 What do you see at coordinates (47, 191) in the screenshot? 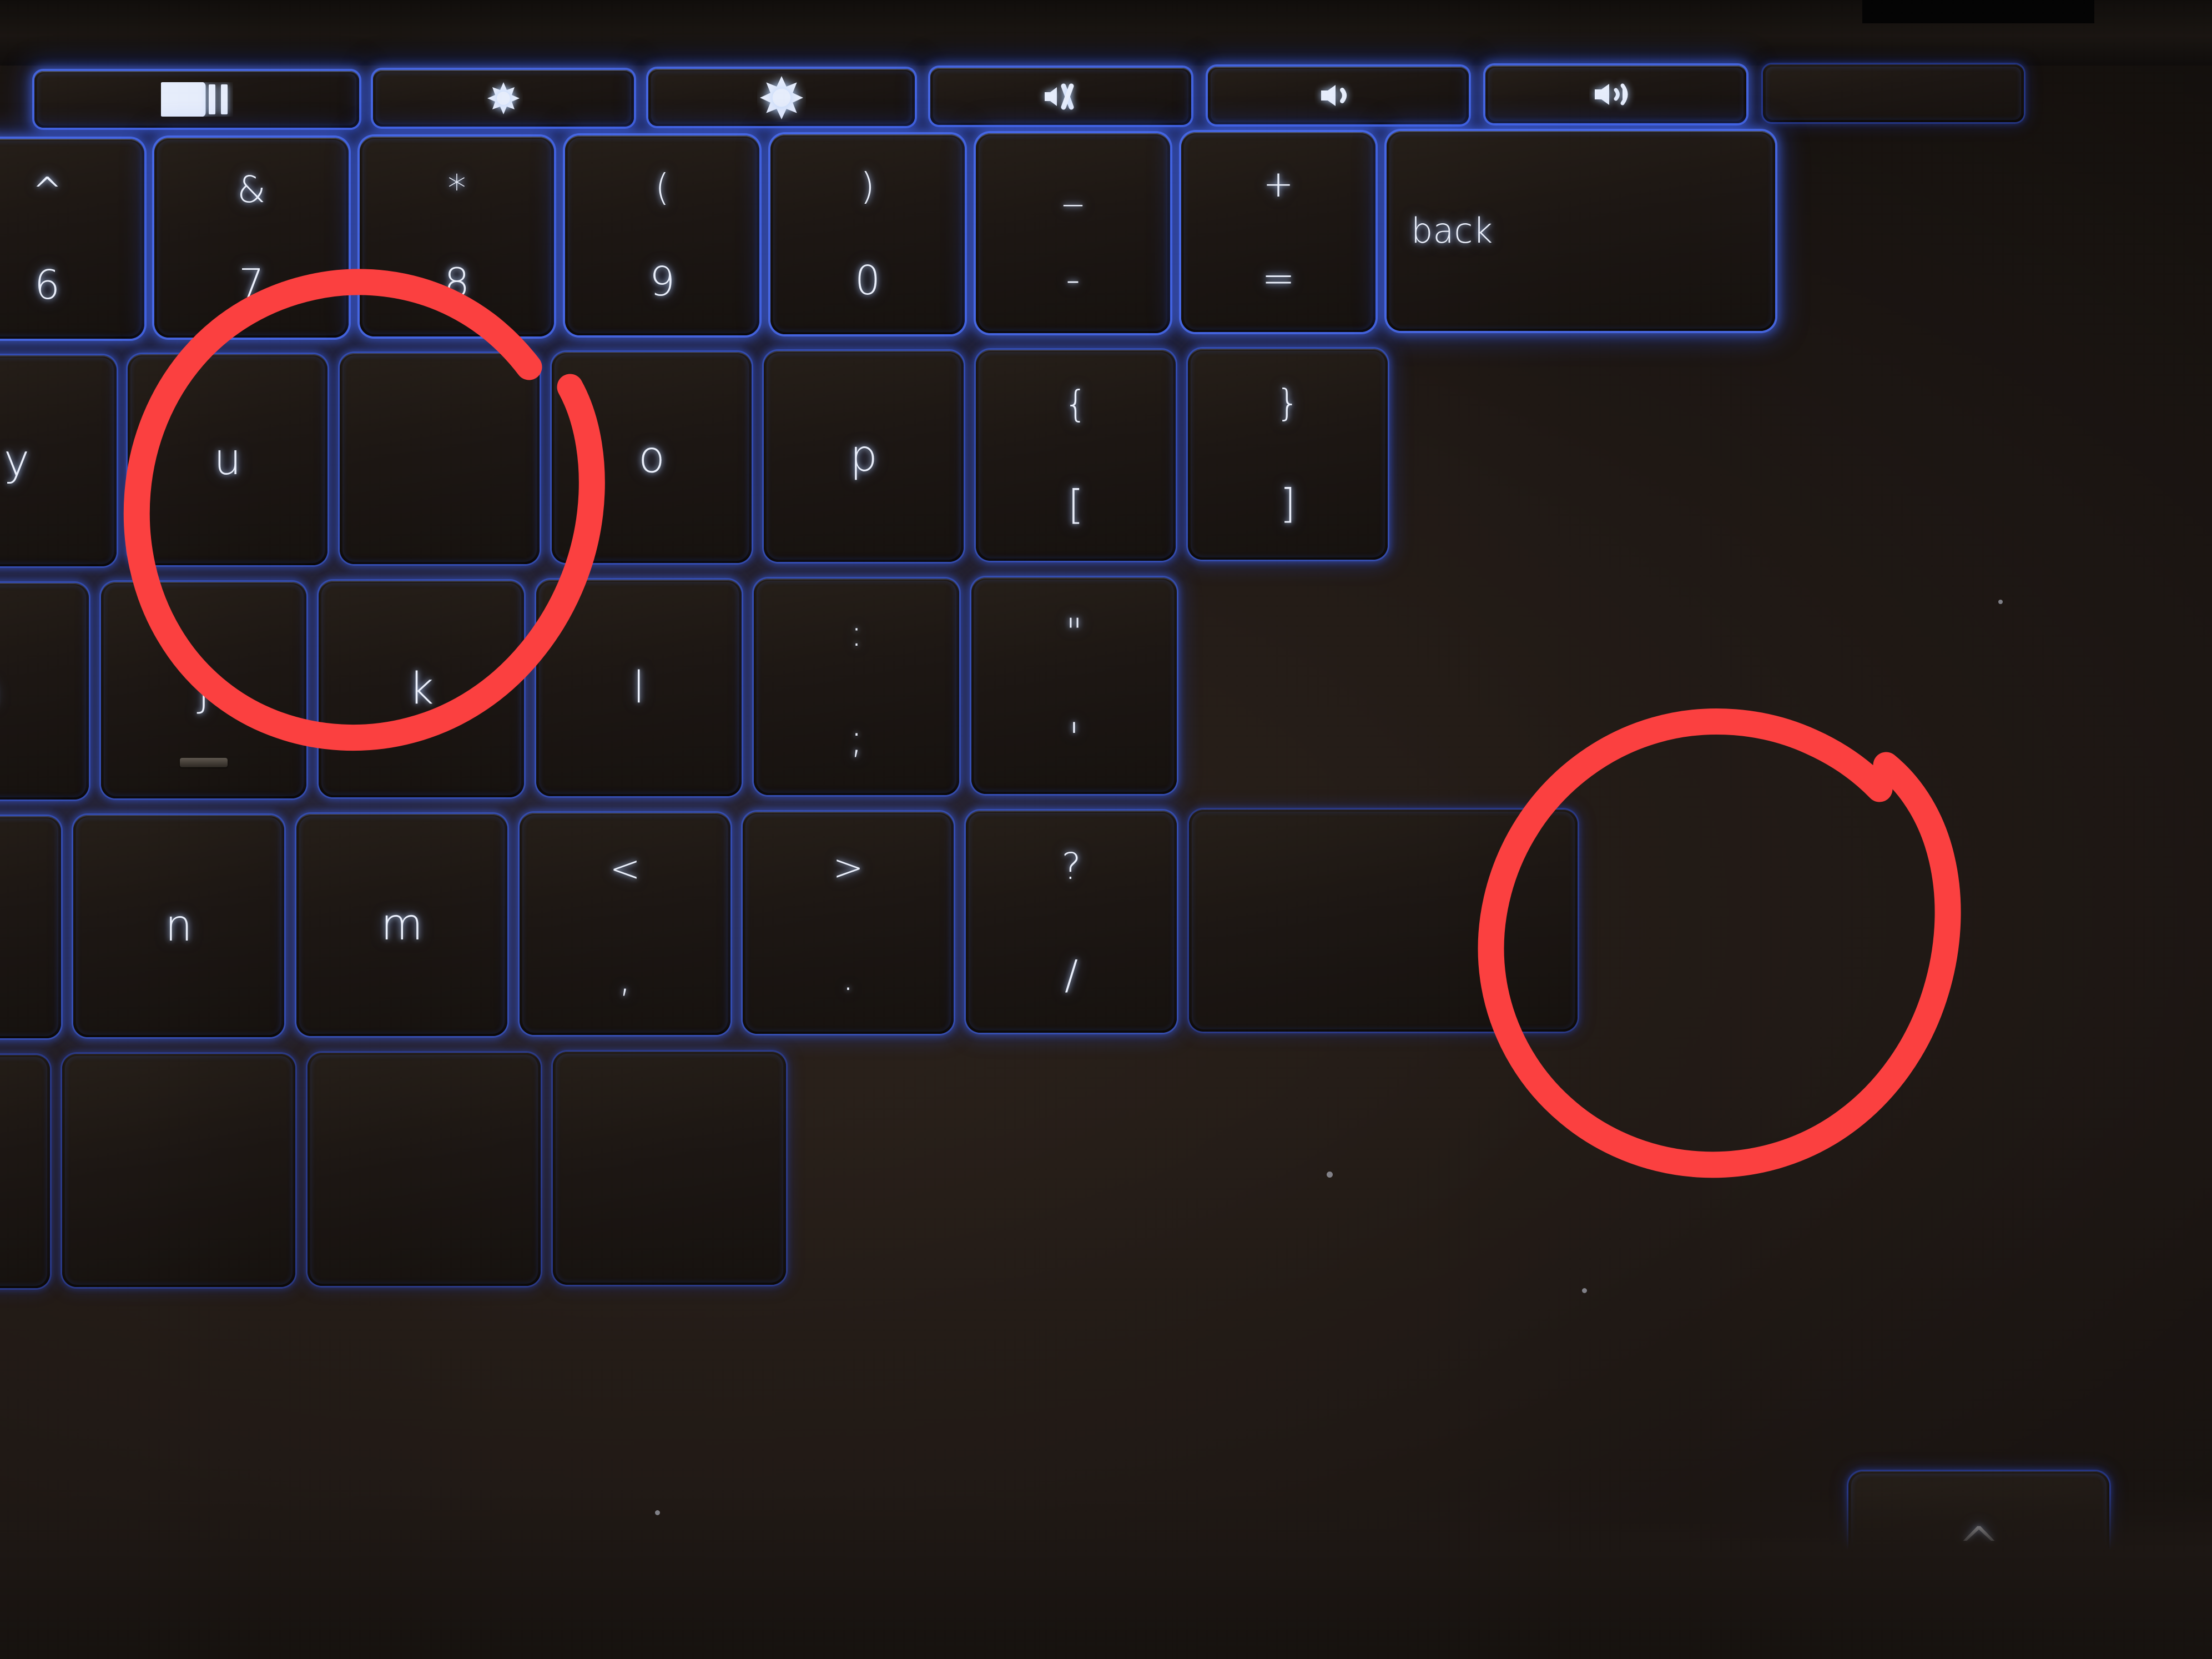
I see `key-6-upper: ^` at bounding box center [47, 191].